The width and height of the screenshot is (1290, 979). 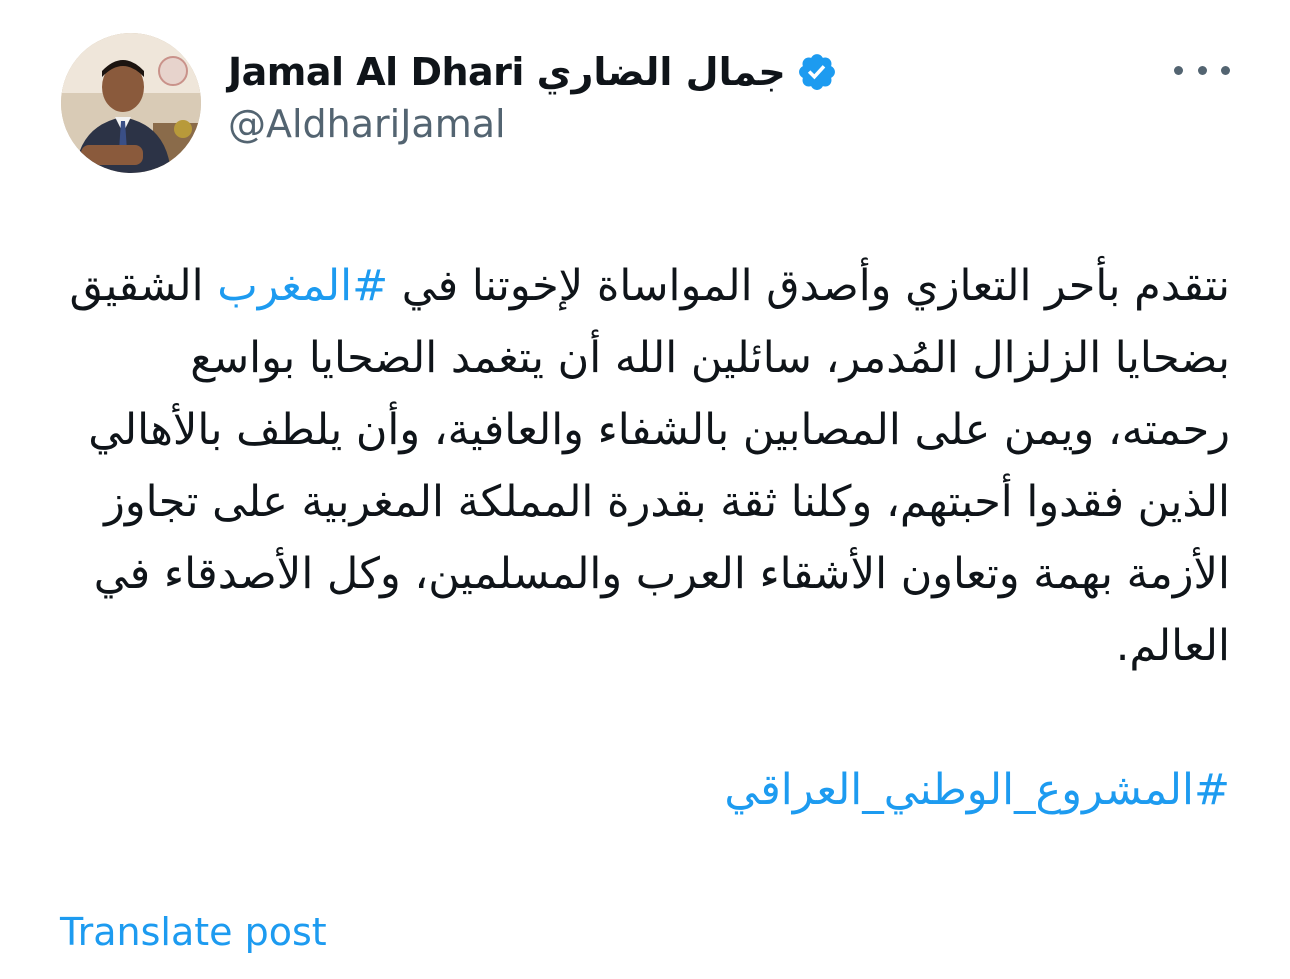 I want to click on avatar, so click(x=131, y=103).